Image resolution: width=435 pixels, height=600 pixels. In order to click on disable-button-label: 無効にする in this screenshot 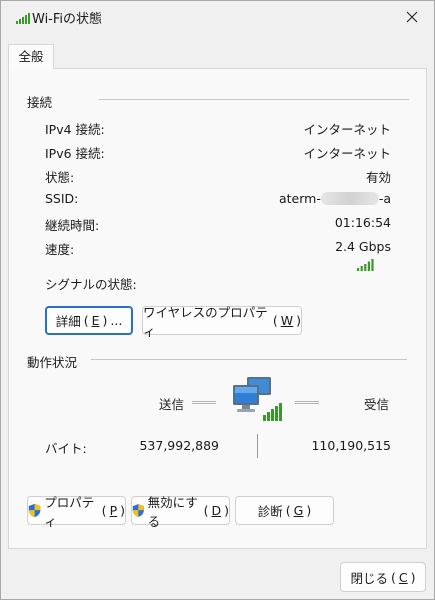, I will do `click(172, 511)`.